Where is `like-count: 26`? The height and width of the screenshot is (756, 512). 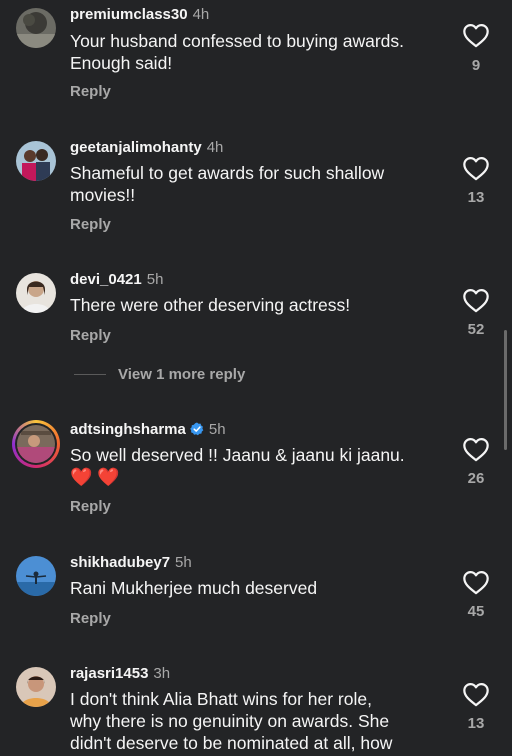 like-count: 26 is located at coordinates (476, 478).